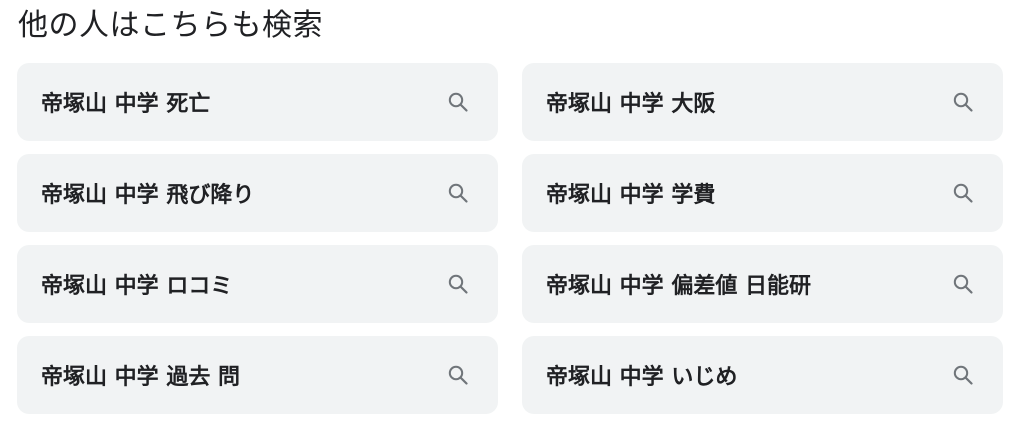  Describe the element at coordinates (642, 377) in the screenshot. I see `related-search-label: 帝塚山 中学 いじめ` at that location.